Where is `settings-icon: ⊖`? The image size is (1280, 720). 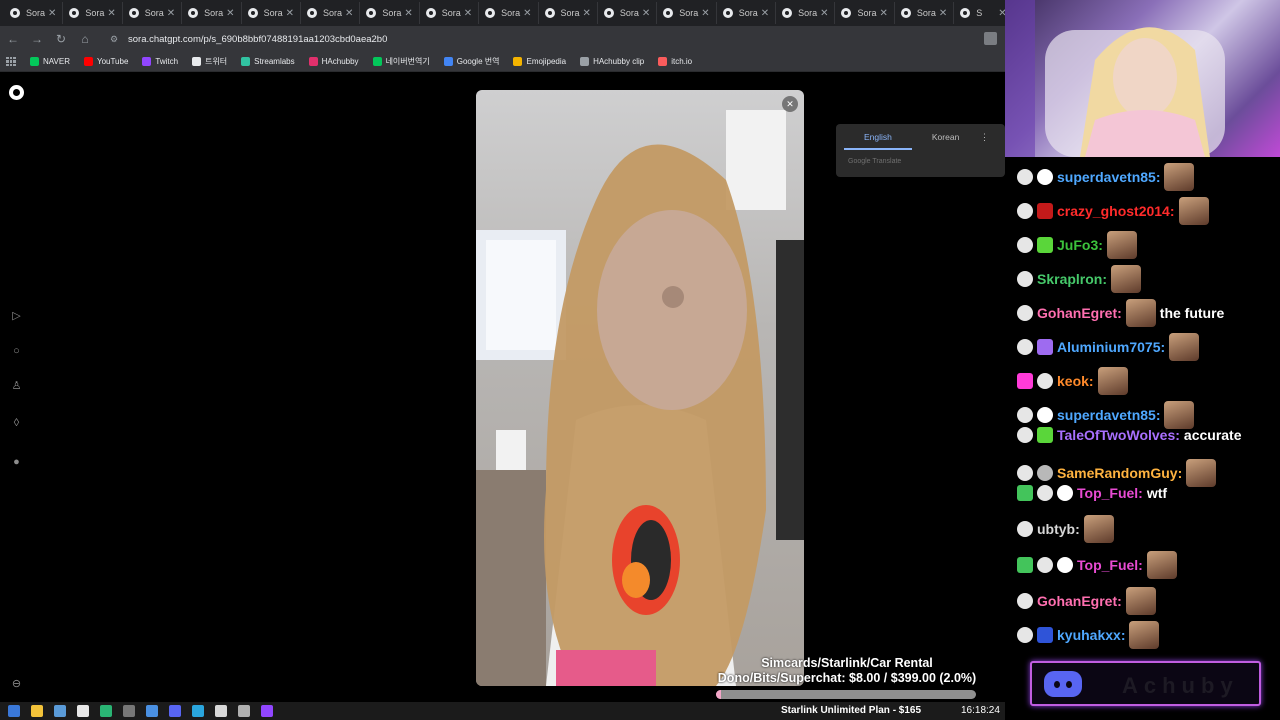
settings-icon: ⊖ is located at coordinates (16, 684).